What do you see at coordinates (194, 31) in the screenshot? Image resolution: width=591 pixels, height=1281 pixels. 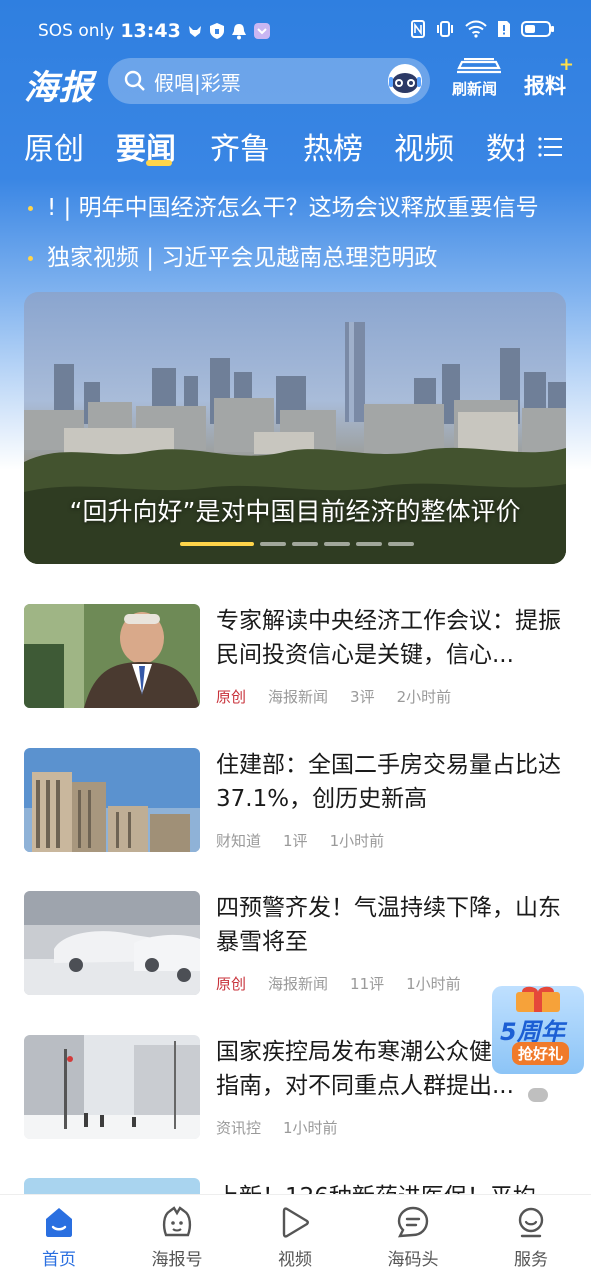 I see `fox-icon` at bounding box center [194, 31].